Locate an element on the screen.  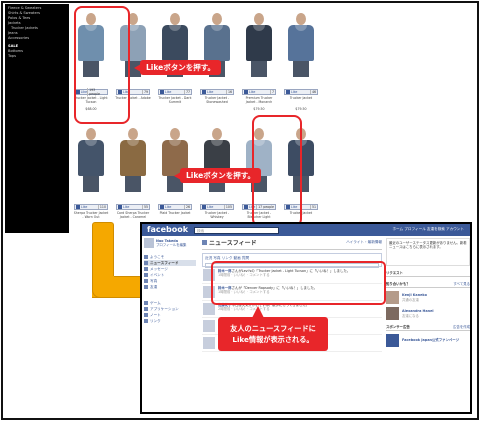
product-name: Trucker Jacket - Whiskey is located at coordinates (217, 215).